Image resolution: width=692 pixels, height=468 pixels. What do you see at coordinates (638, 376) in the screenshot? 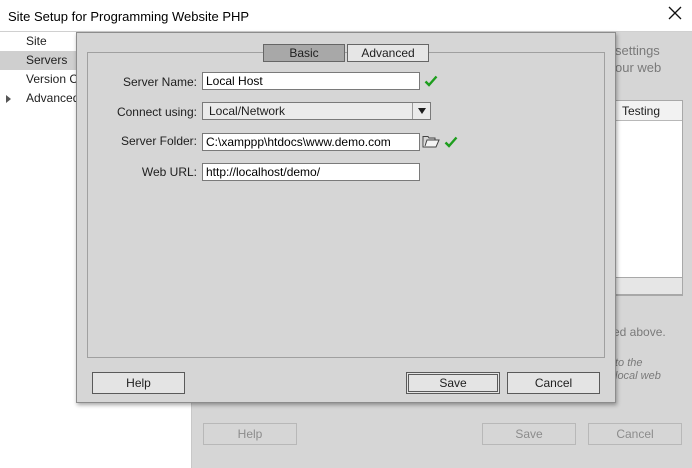
I see `note-italic-line2: local web` at bounding box center [638, 376].